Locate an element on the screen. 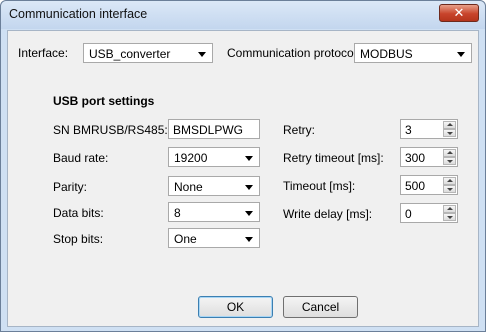 This screenshot has height=332, width=486. timeout-spinner: 500 is located at coordinates (429, 185).